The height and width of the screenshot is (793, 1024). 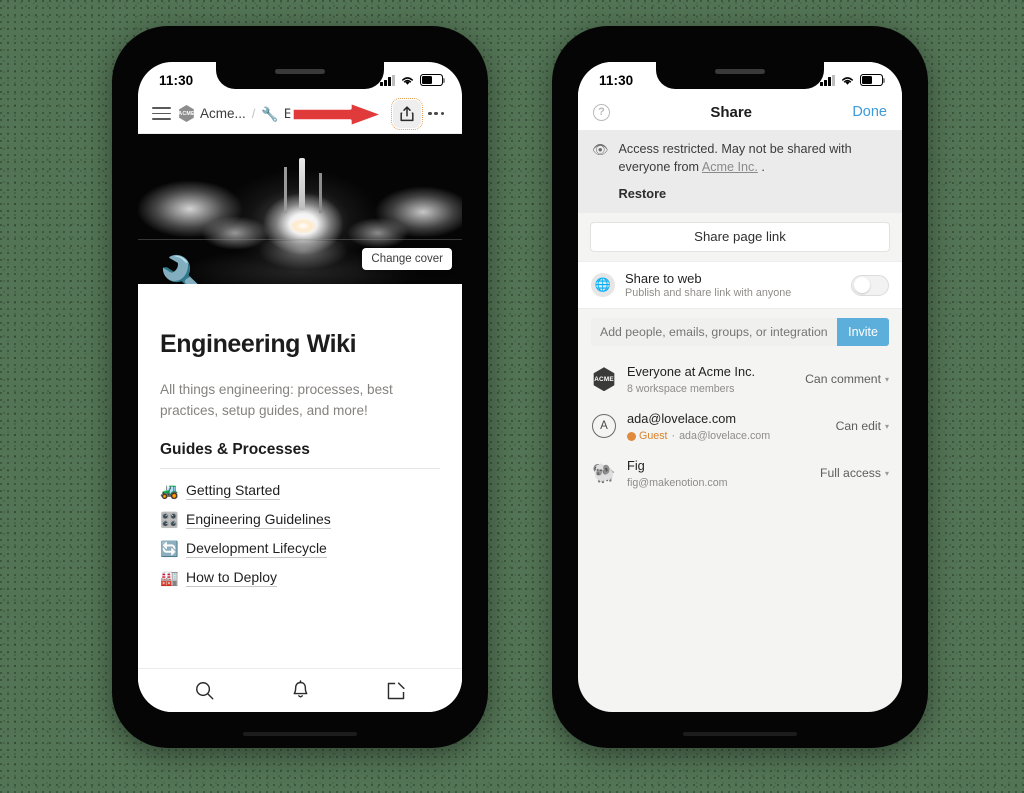 I want to click on share-button, so click(x=407, y=113).